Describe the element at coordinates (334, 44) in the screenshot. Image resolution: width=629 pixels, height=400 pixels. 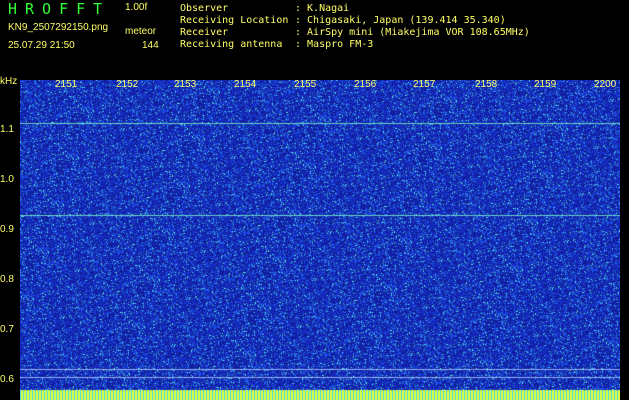
I see `info-value: : Maspro FM-3` at that location.